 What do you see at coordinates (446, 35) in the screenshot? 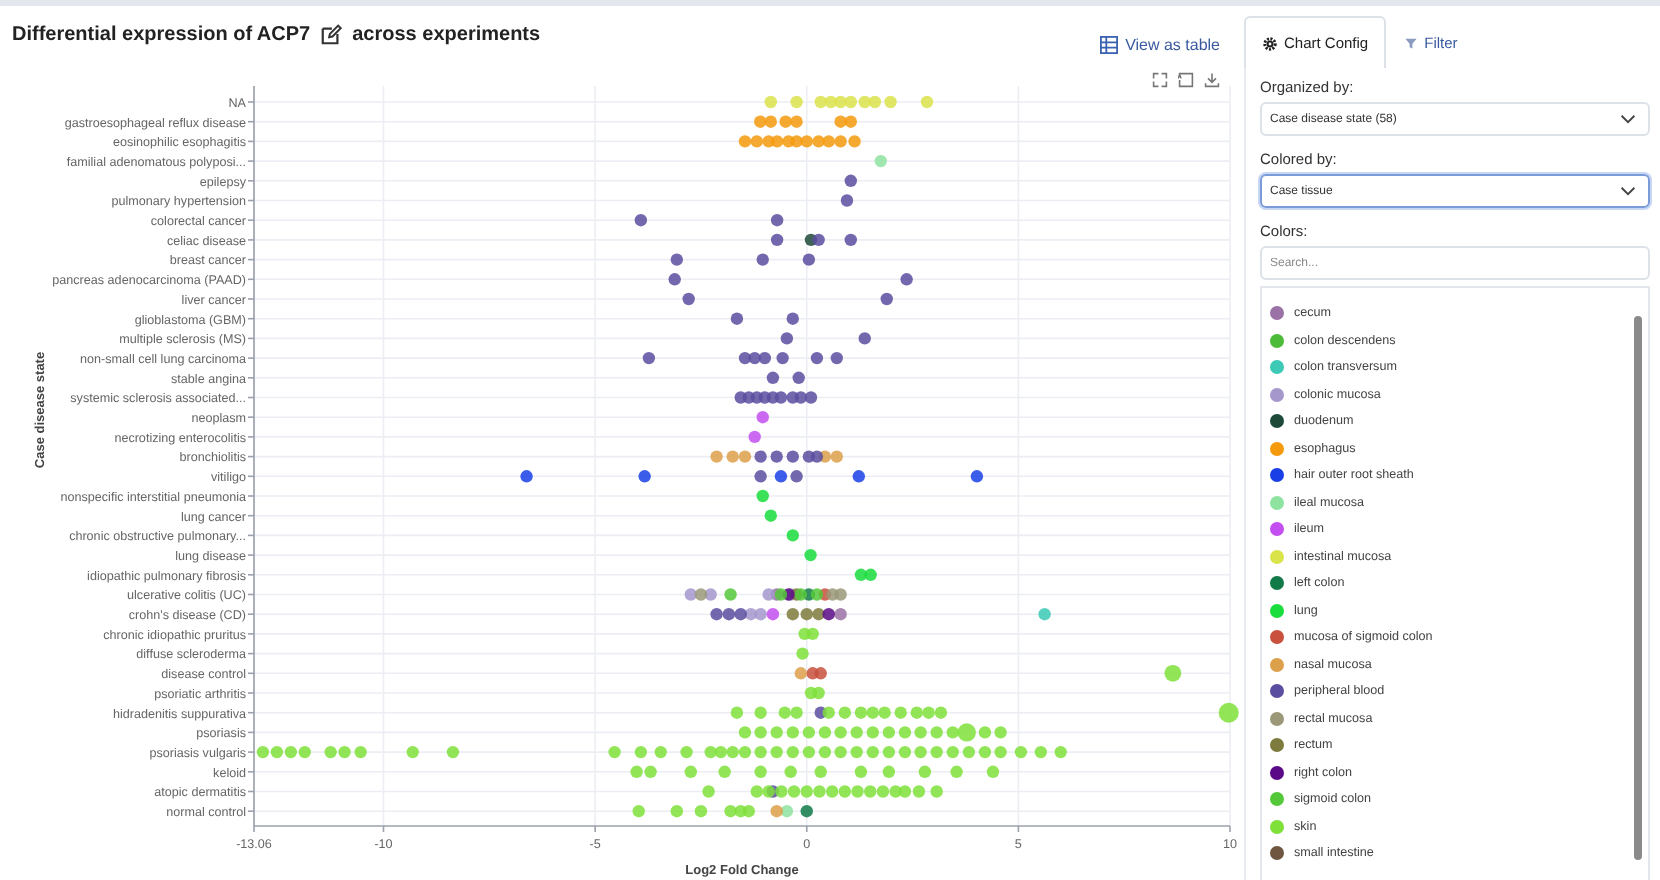
I see `chart-title: across experiments` at bounding box center [446, 35].